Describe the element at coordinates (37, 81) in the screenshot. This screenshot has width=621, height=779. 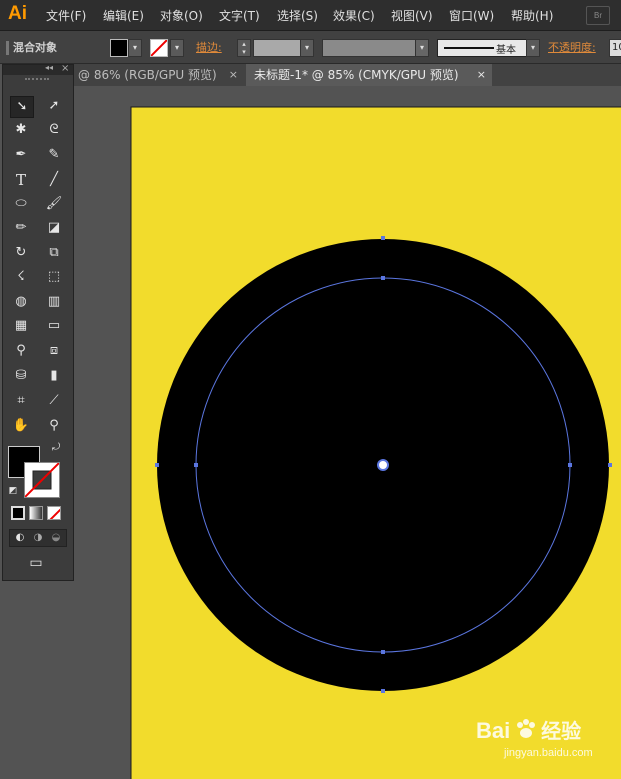
I see `grip-icon` at that location.